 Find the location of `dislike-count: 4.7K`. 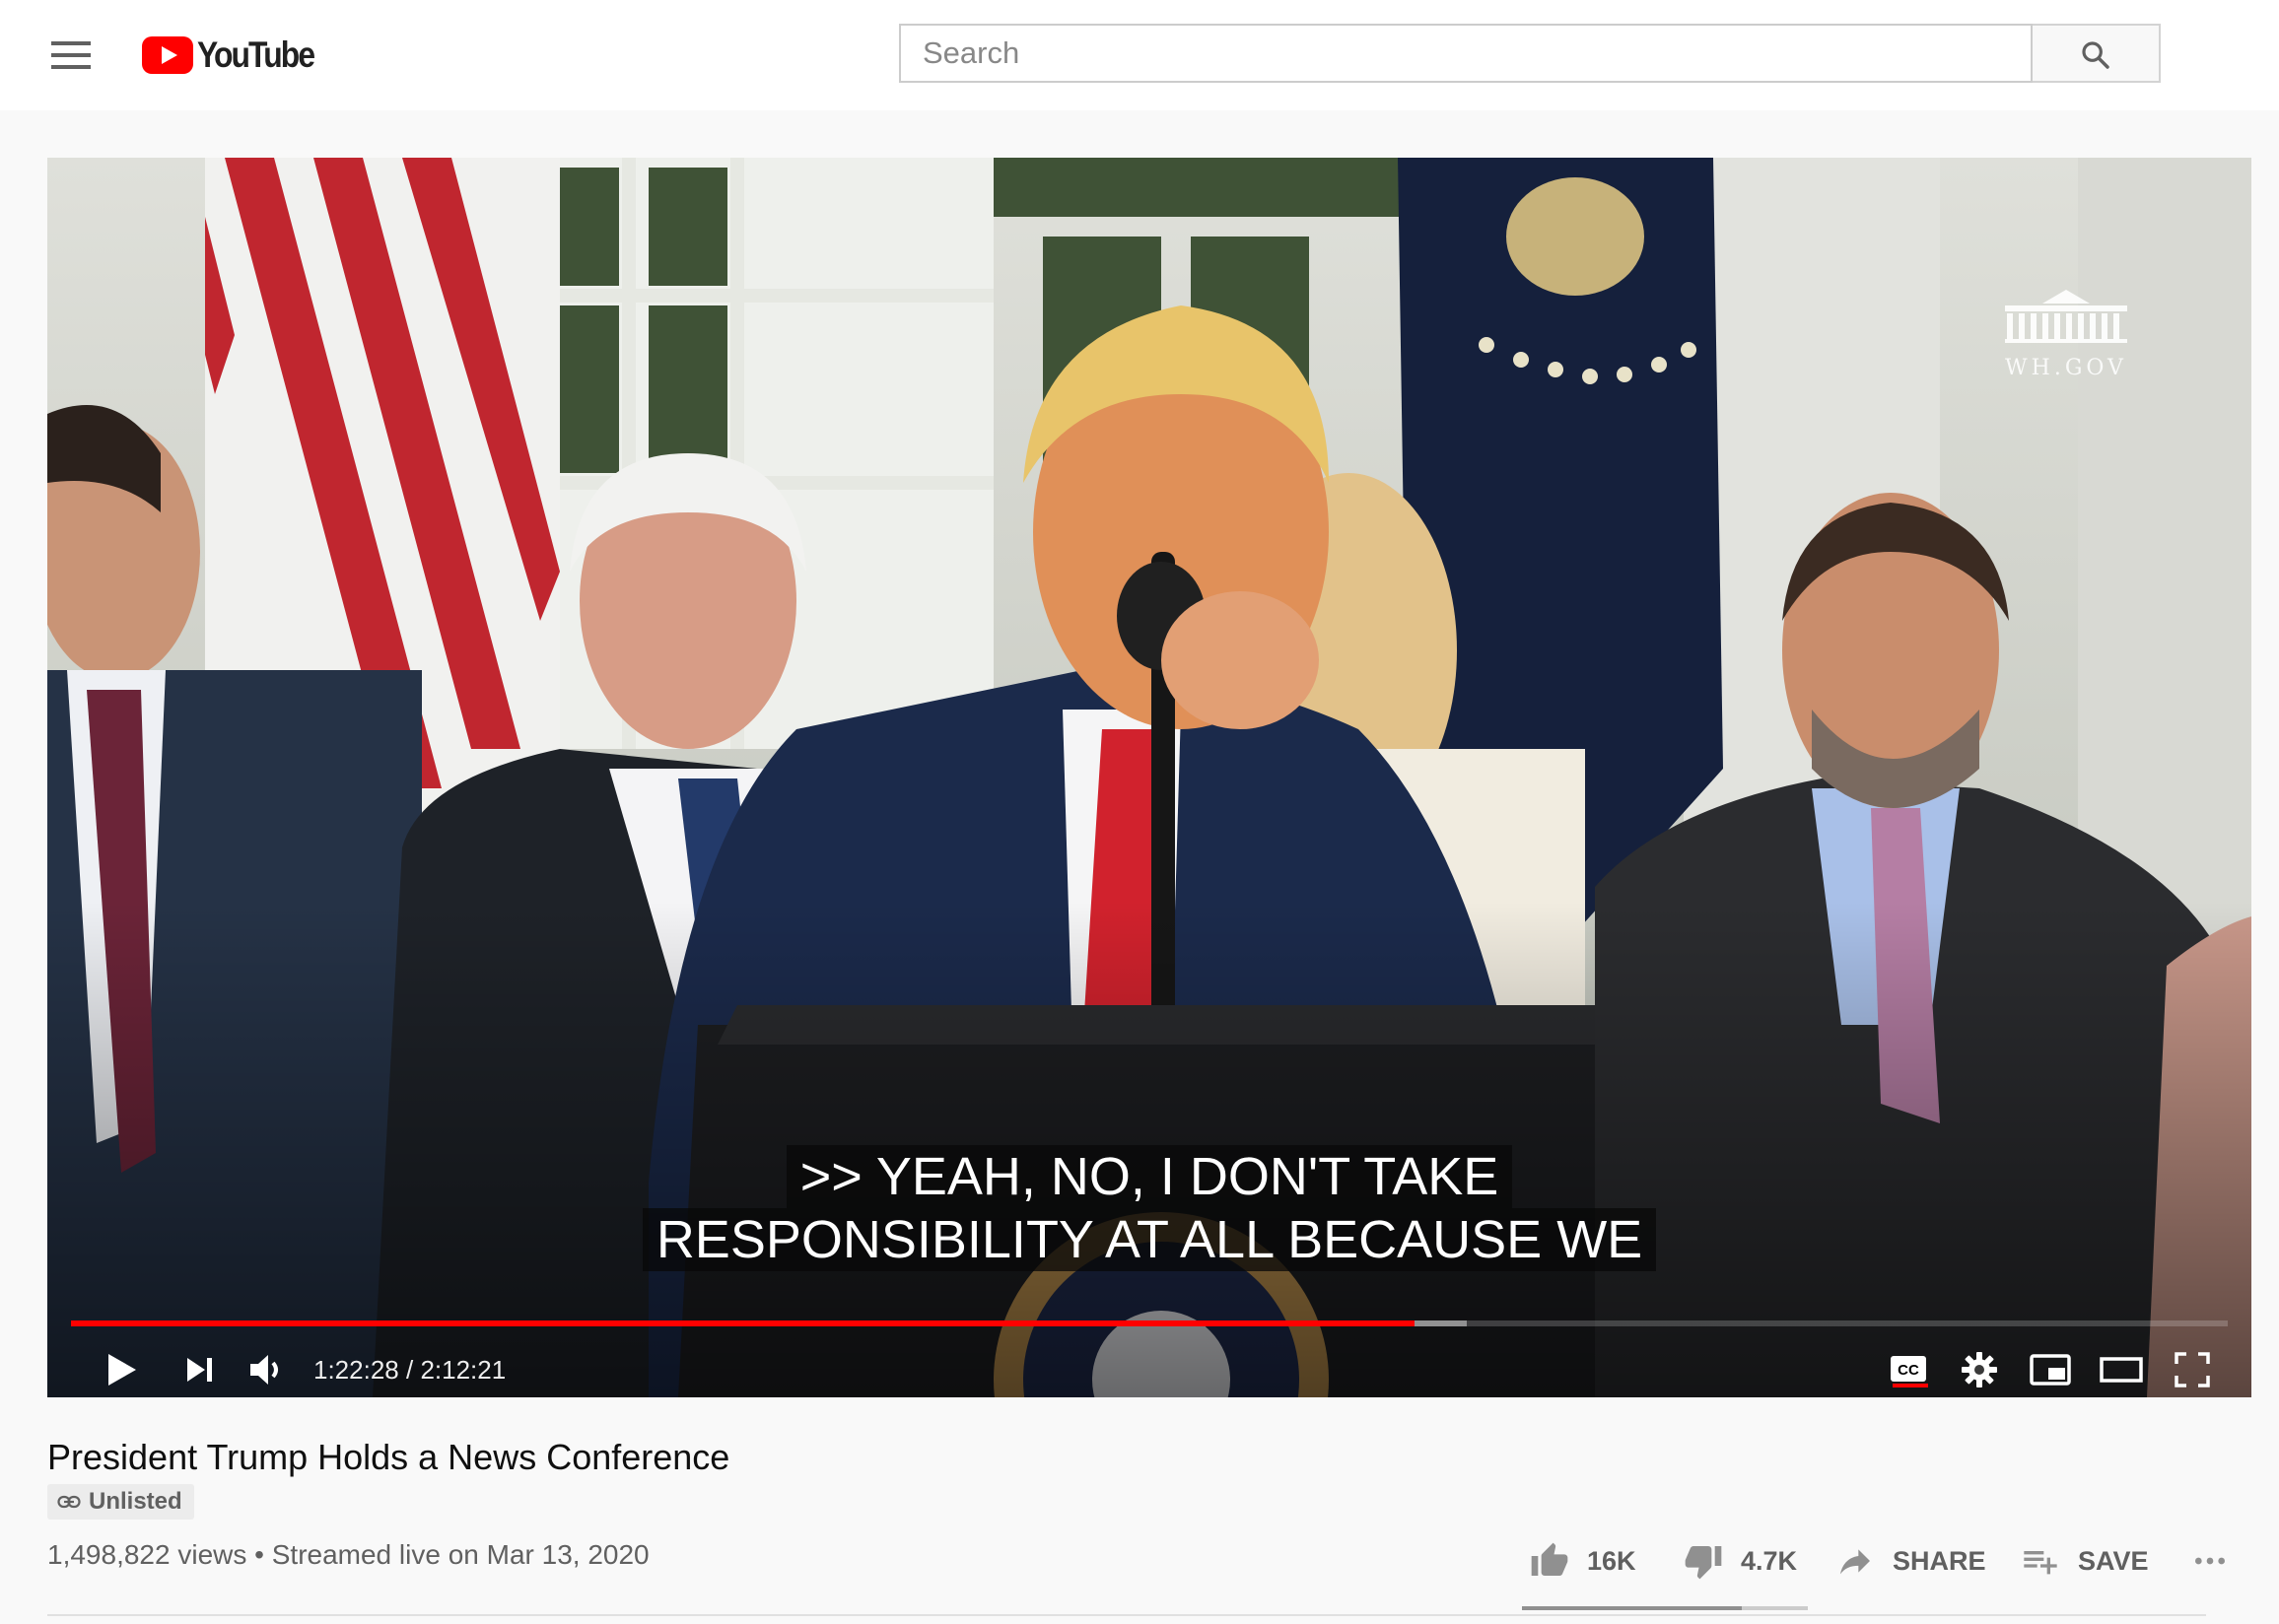

dislike-count: 4.7K is located at coordinates (1769, 1561).